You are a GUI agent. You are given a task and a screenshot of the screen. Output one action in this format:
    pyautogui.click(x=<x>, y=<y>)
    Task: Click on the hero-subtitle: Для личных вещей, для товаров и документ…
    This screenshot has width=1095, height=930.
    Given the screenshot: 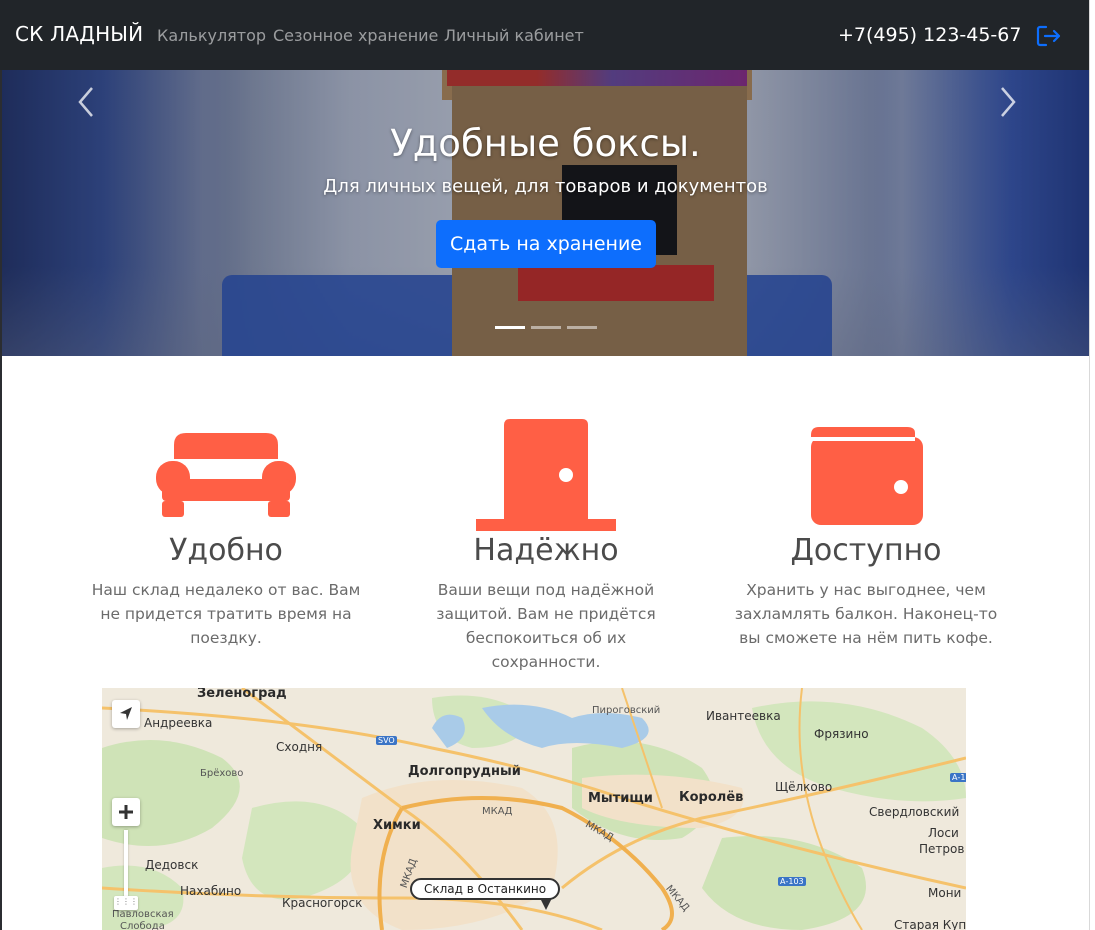 What is the action you would take?
    pyautogui.click(x=545, y=186)
    